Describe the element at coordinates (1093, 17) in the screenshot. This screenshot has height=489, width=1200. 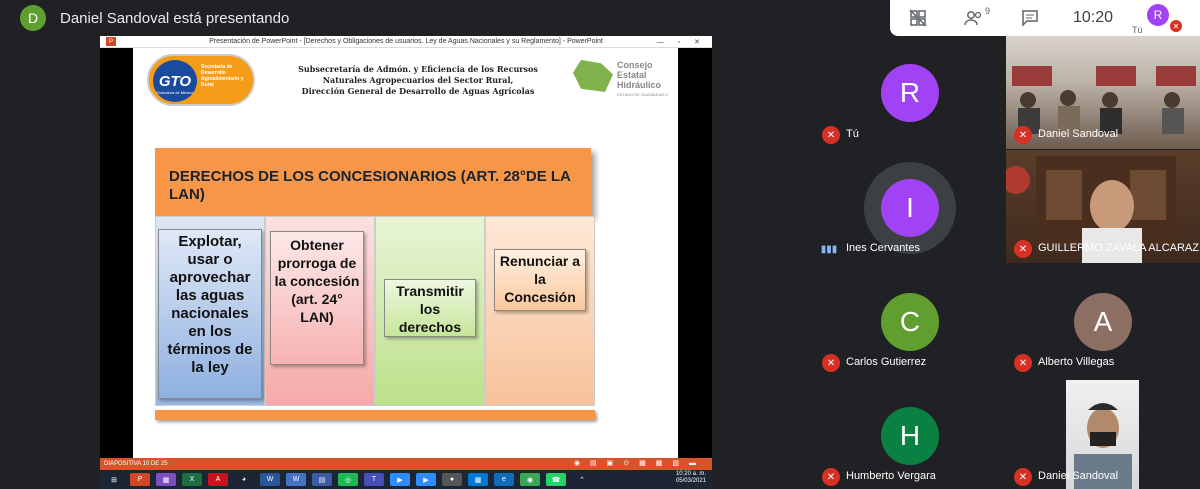
I see `meeting-clock: 10:20` at that location.